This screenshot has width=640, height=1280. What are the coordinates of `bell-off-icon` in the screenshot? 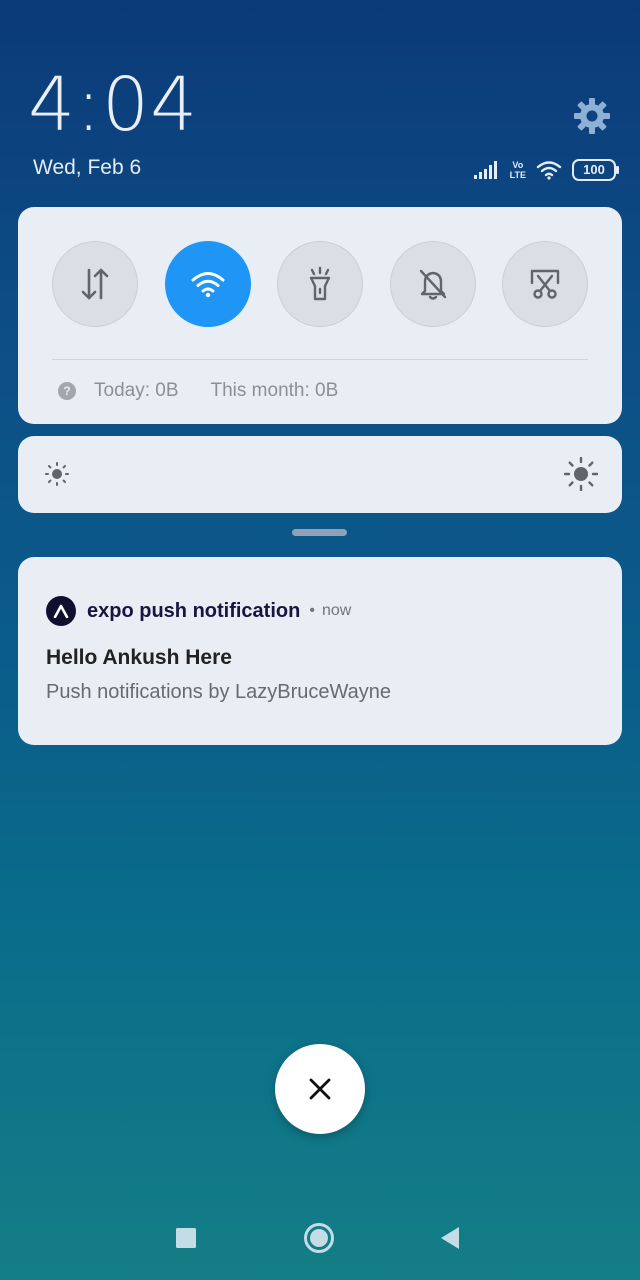 It's located at (432, 284).